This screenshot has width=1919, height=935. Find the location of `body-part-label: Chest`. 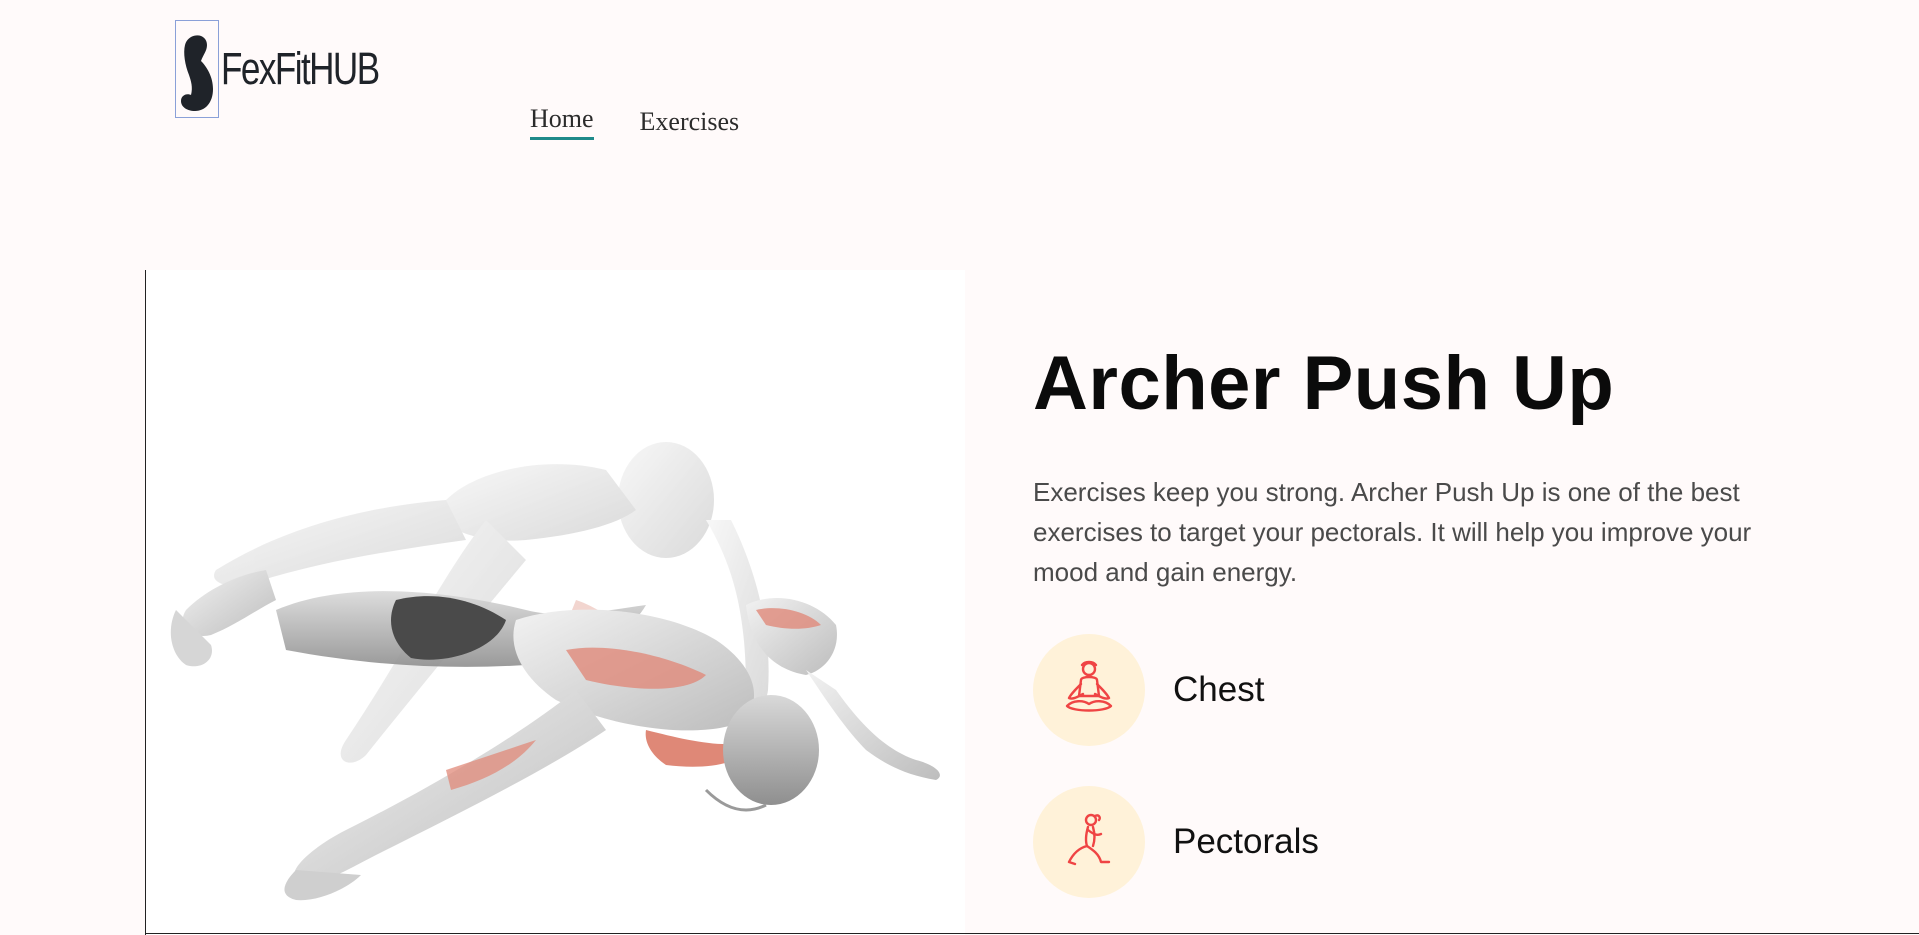

body-part-label: Chest is located at coordinates (1219, 689).